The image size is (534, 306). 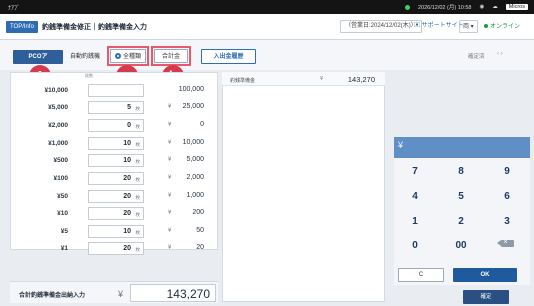 I want to click on key-8: 8, so click(x=461, y=172).